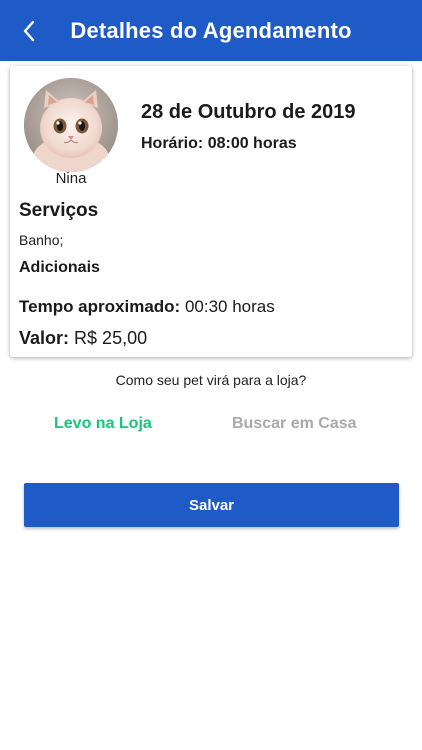 The height and width of the screenshot is (750, 422). Describe the element at coordinates (211, 380) in the screenshot. I see `delivery-question: Como seu pet virá para a loja?` at that location.